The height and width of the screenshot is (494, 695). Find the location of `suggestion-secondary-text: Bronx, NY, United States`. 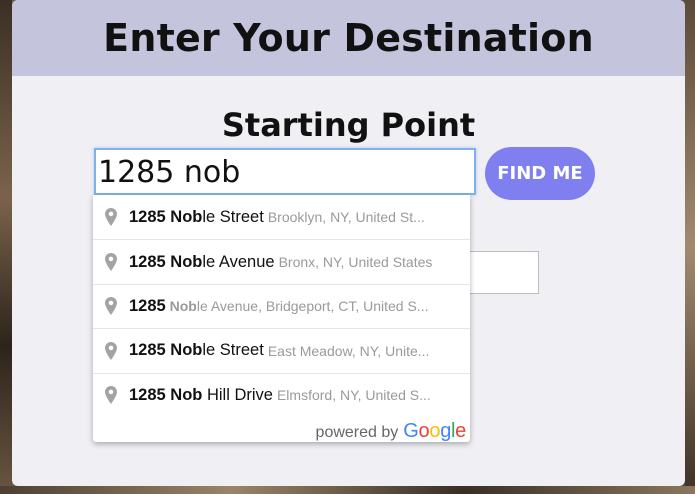

suggestion-secondary-text: Bronx, NY, United States is located at coordinates (355, 262).